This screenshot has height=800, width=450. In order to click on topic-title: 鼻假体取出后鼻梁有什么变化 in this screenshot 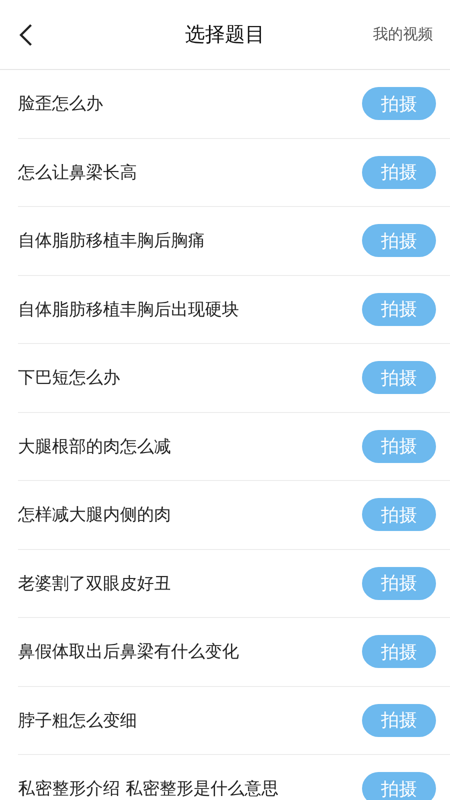, I will do `click(128, 652)`.